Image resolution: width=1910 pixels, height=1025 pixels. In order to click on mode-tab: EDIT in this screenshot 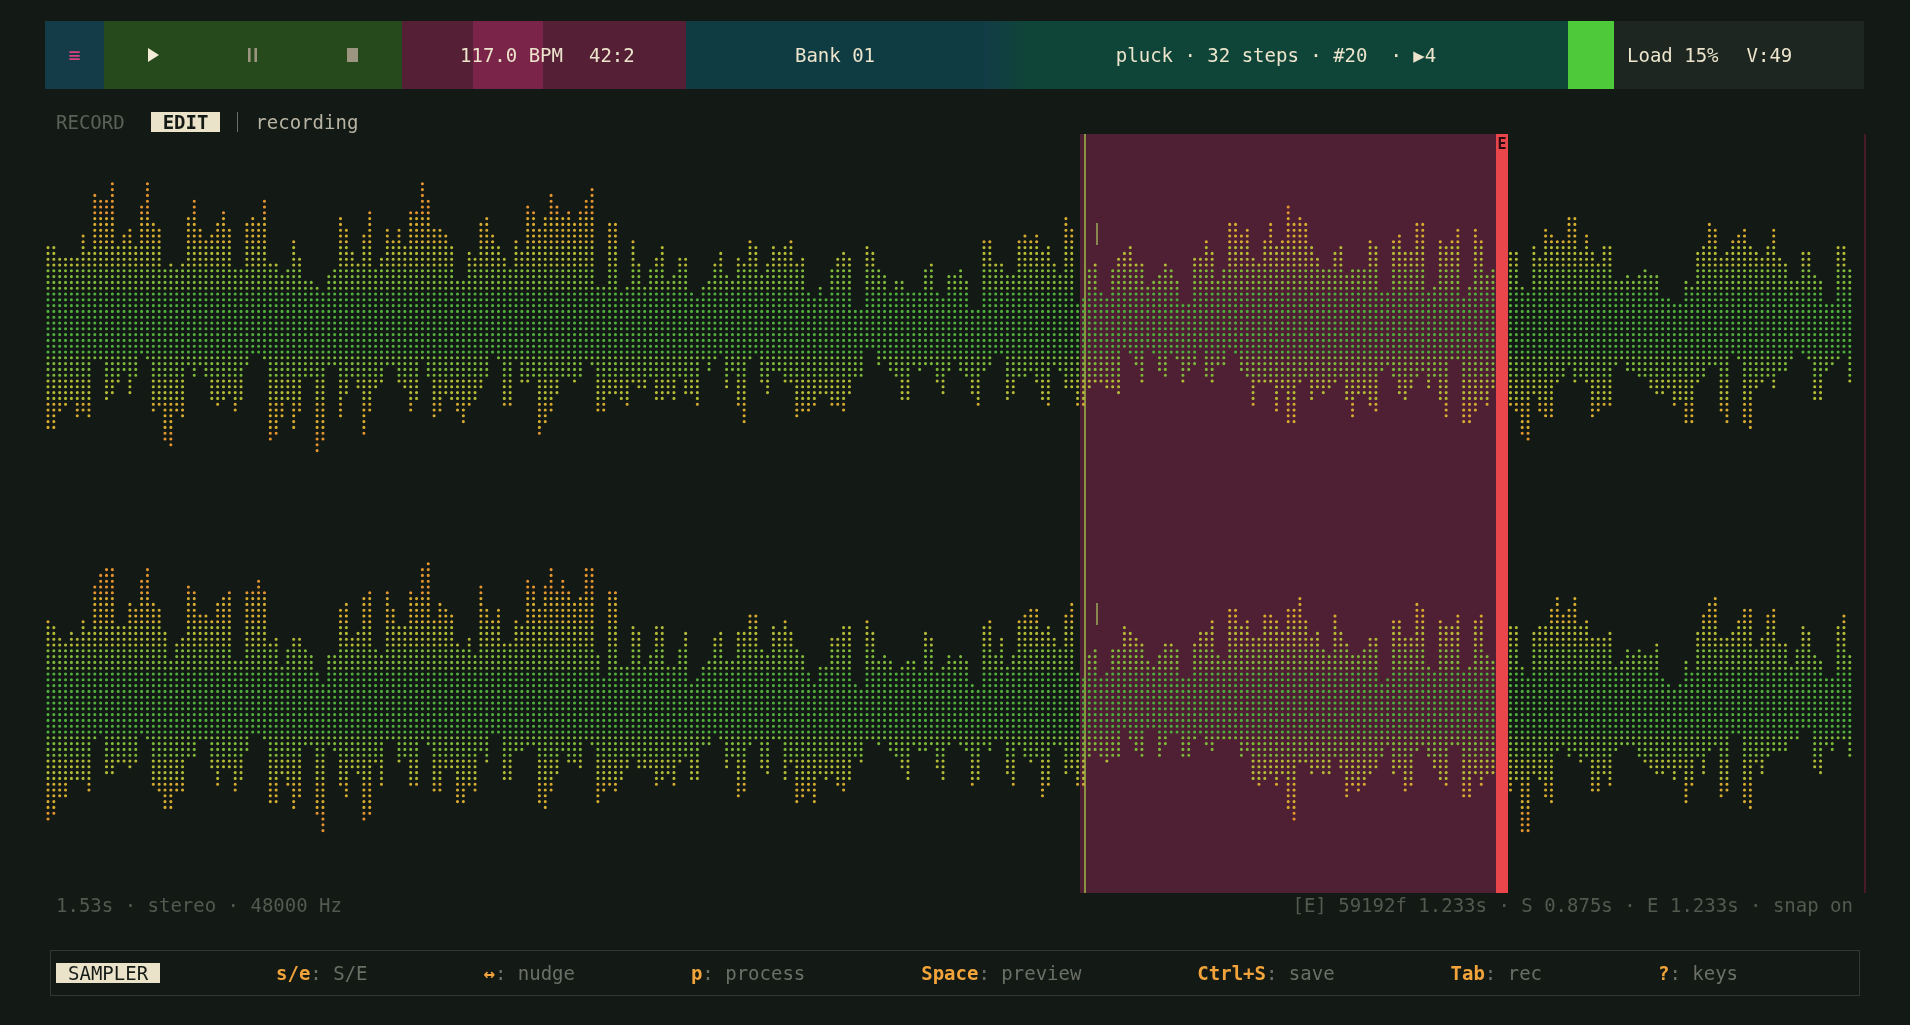, I will do `click(185, 122)`.